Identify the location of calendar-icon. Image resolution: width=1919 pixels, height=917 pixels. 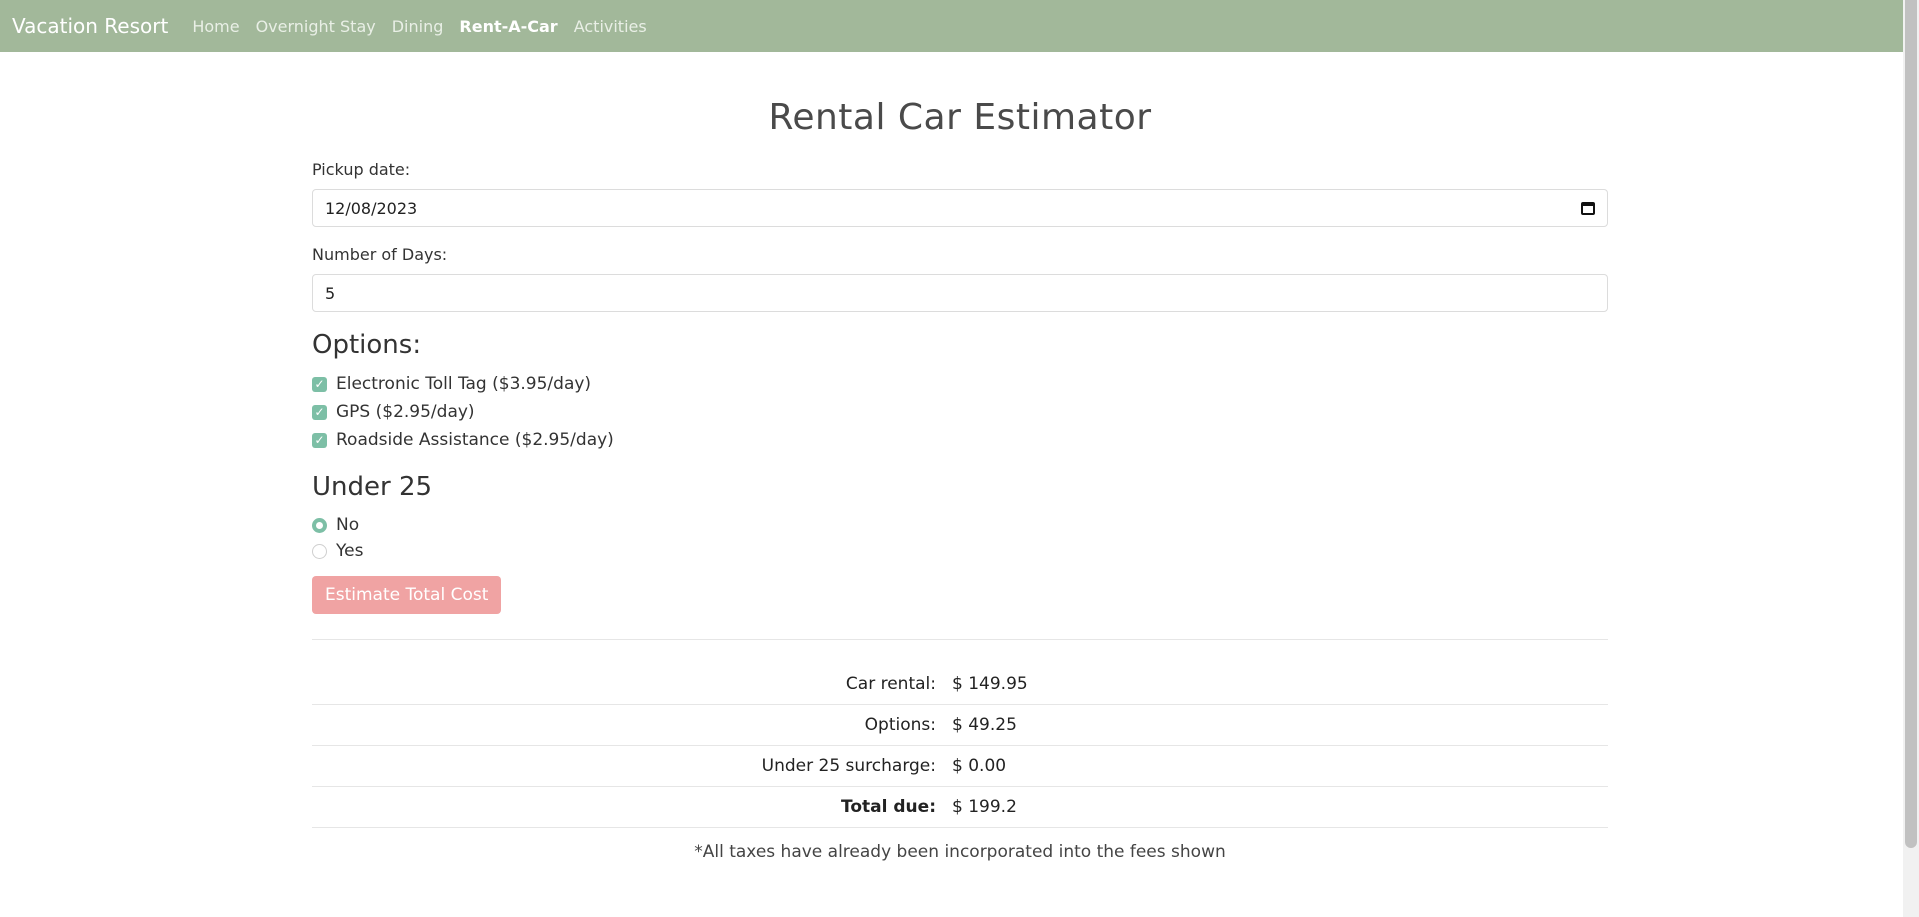
(1588, 208).